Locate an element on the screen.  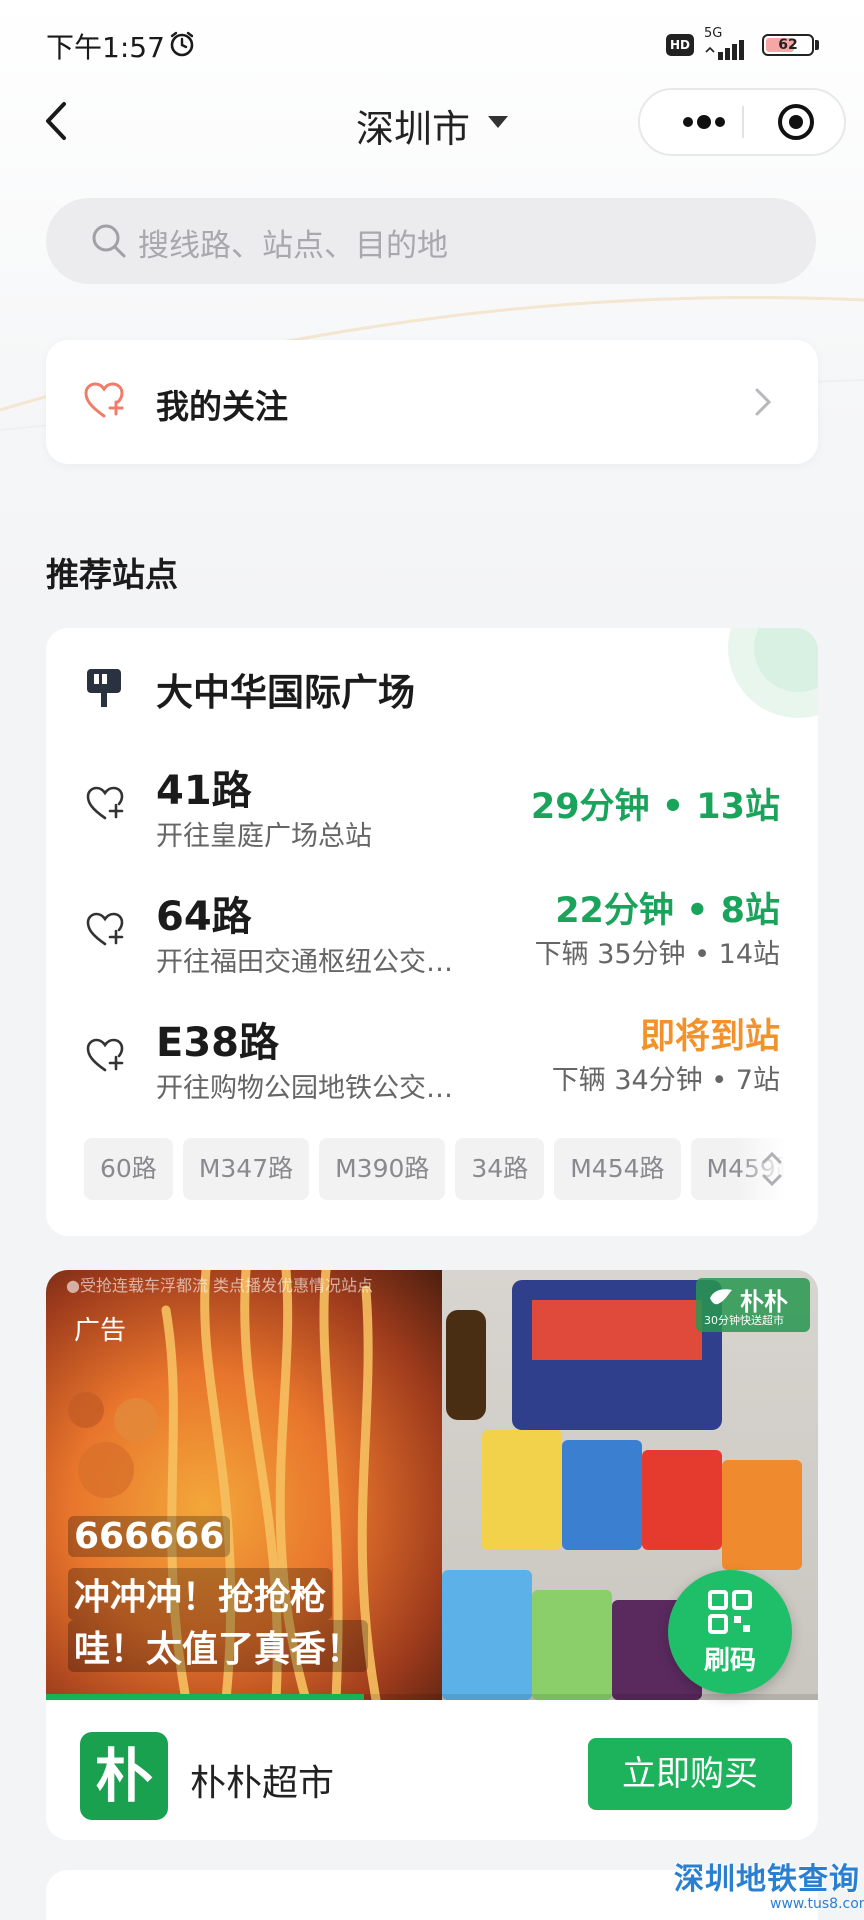
route-name: 41路 is located at coordinates (204, 791).